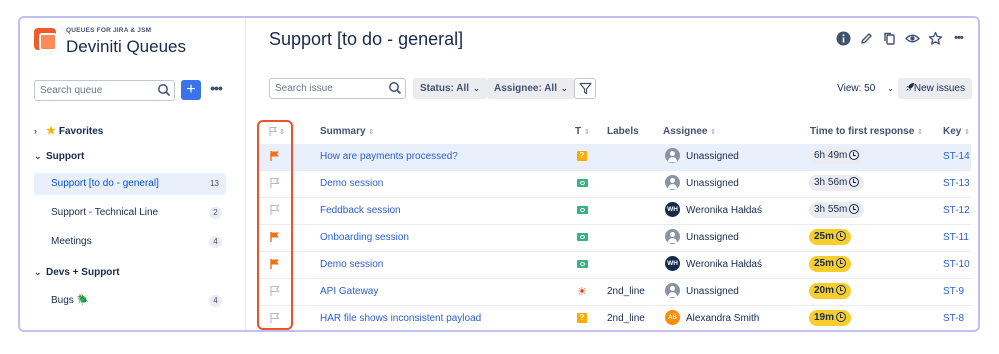 The image size is (999, 354). I want to click on issue-summary-link: API Gateway, so click(349, 292).